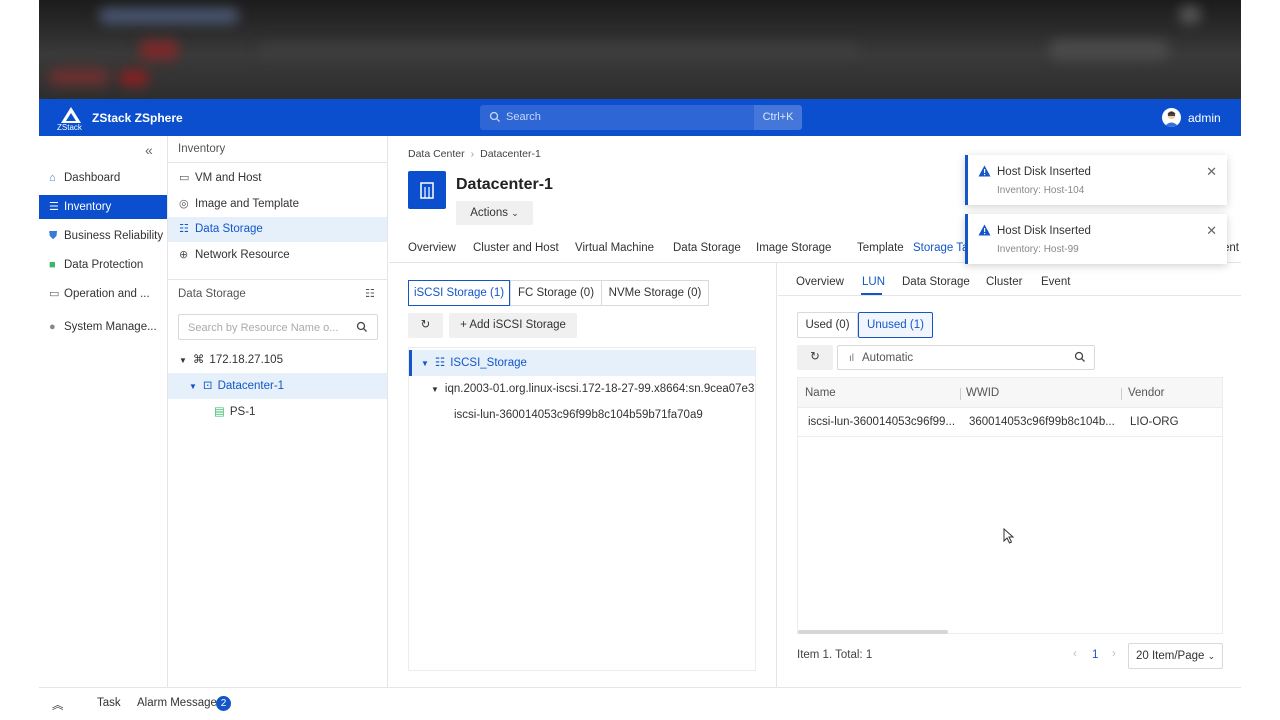 The width and height of the screenshot is (1280, 720). I want to click on collapse-icon: «, so click(149, 150).